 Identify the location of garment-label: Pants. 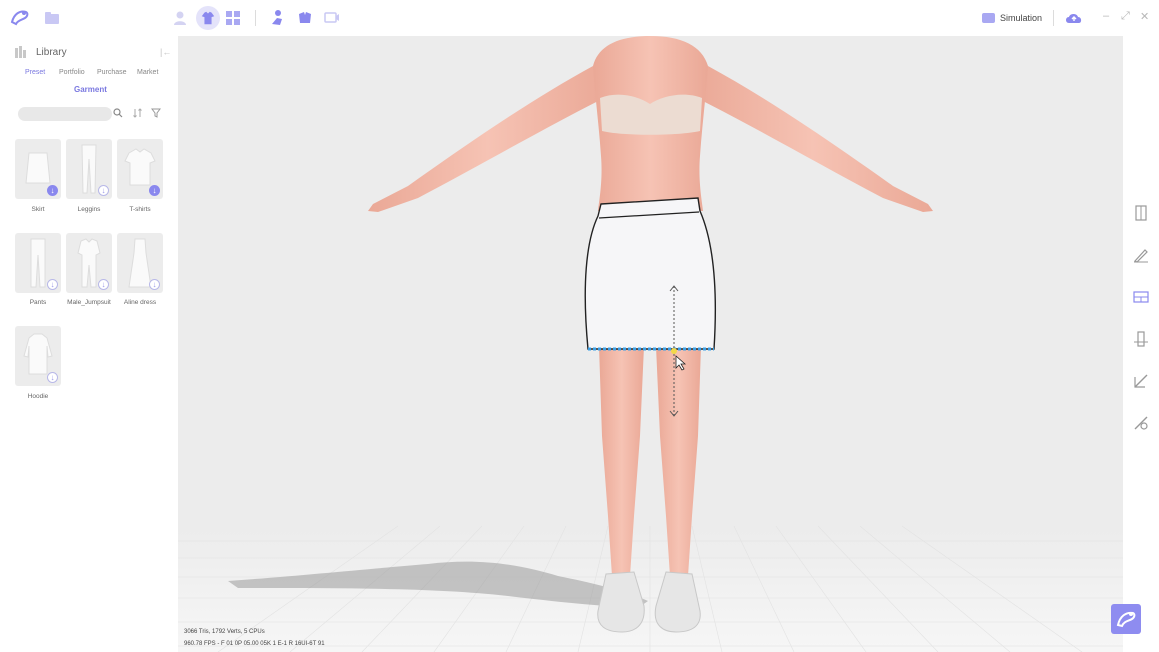
(38, 302).